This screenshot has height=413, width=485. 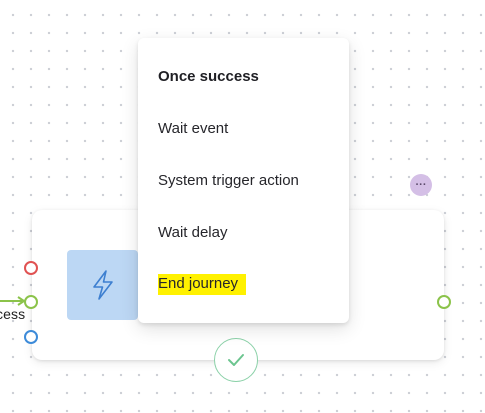 I want to click on success-handle, so click(x=31, y=302).